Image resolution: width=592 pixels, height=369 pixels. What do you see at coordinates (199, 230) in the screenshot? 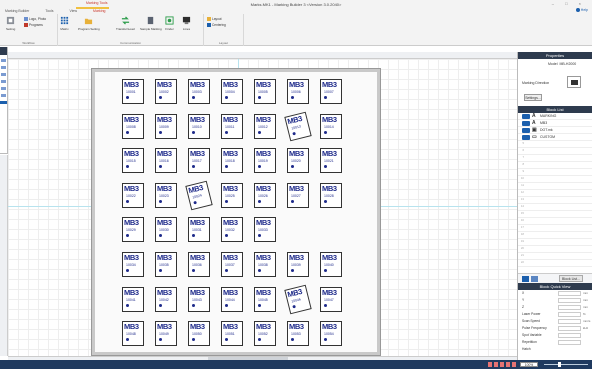
I see `marking-tile: MB3 10031` at bounding box center [199, 230].